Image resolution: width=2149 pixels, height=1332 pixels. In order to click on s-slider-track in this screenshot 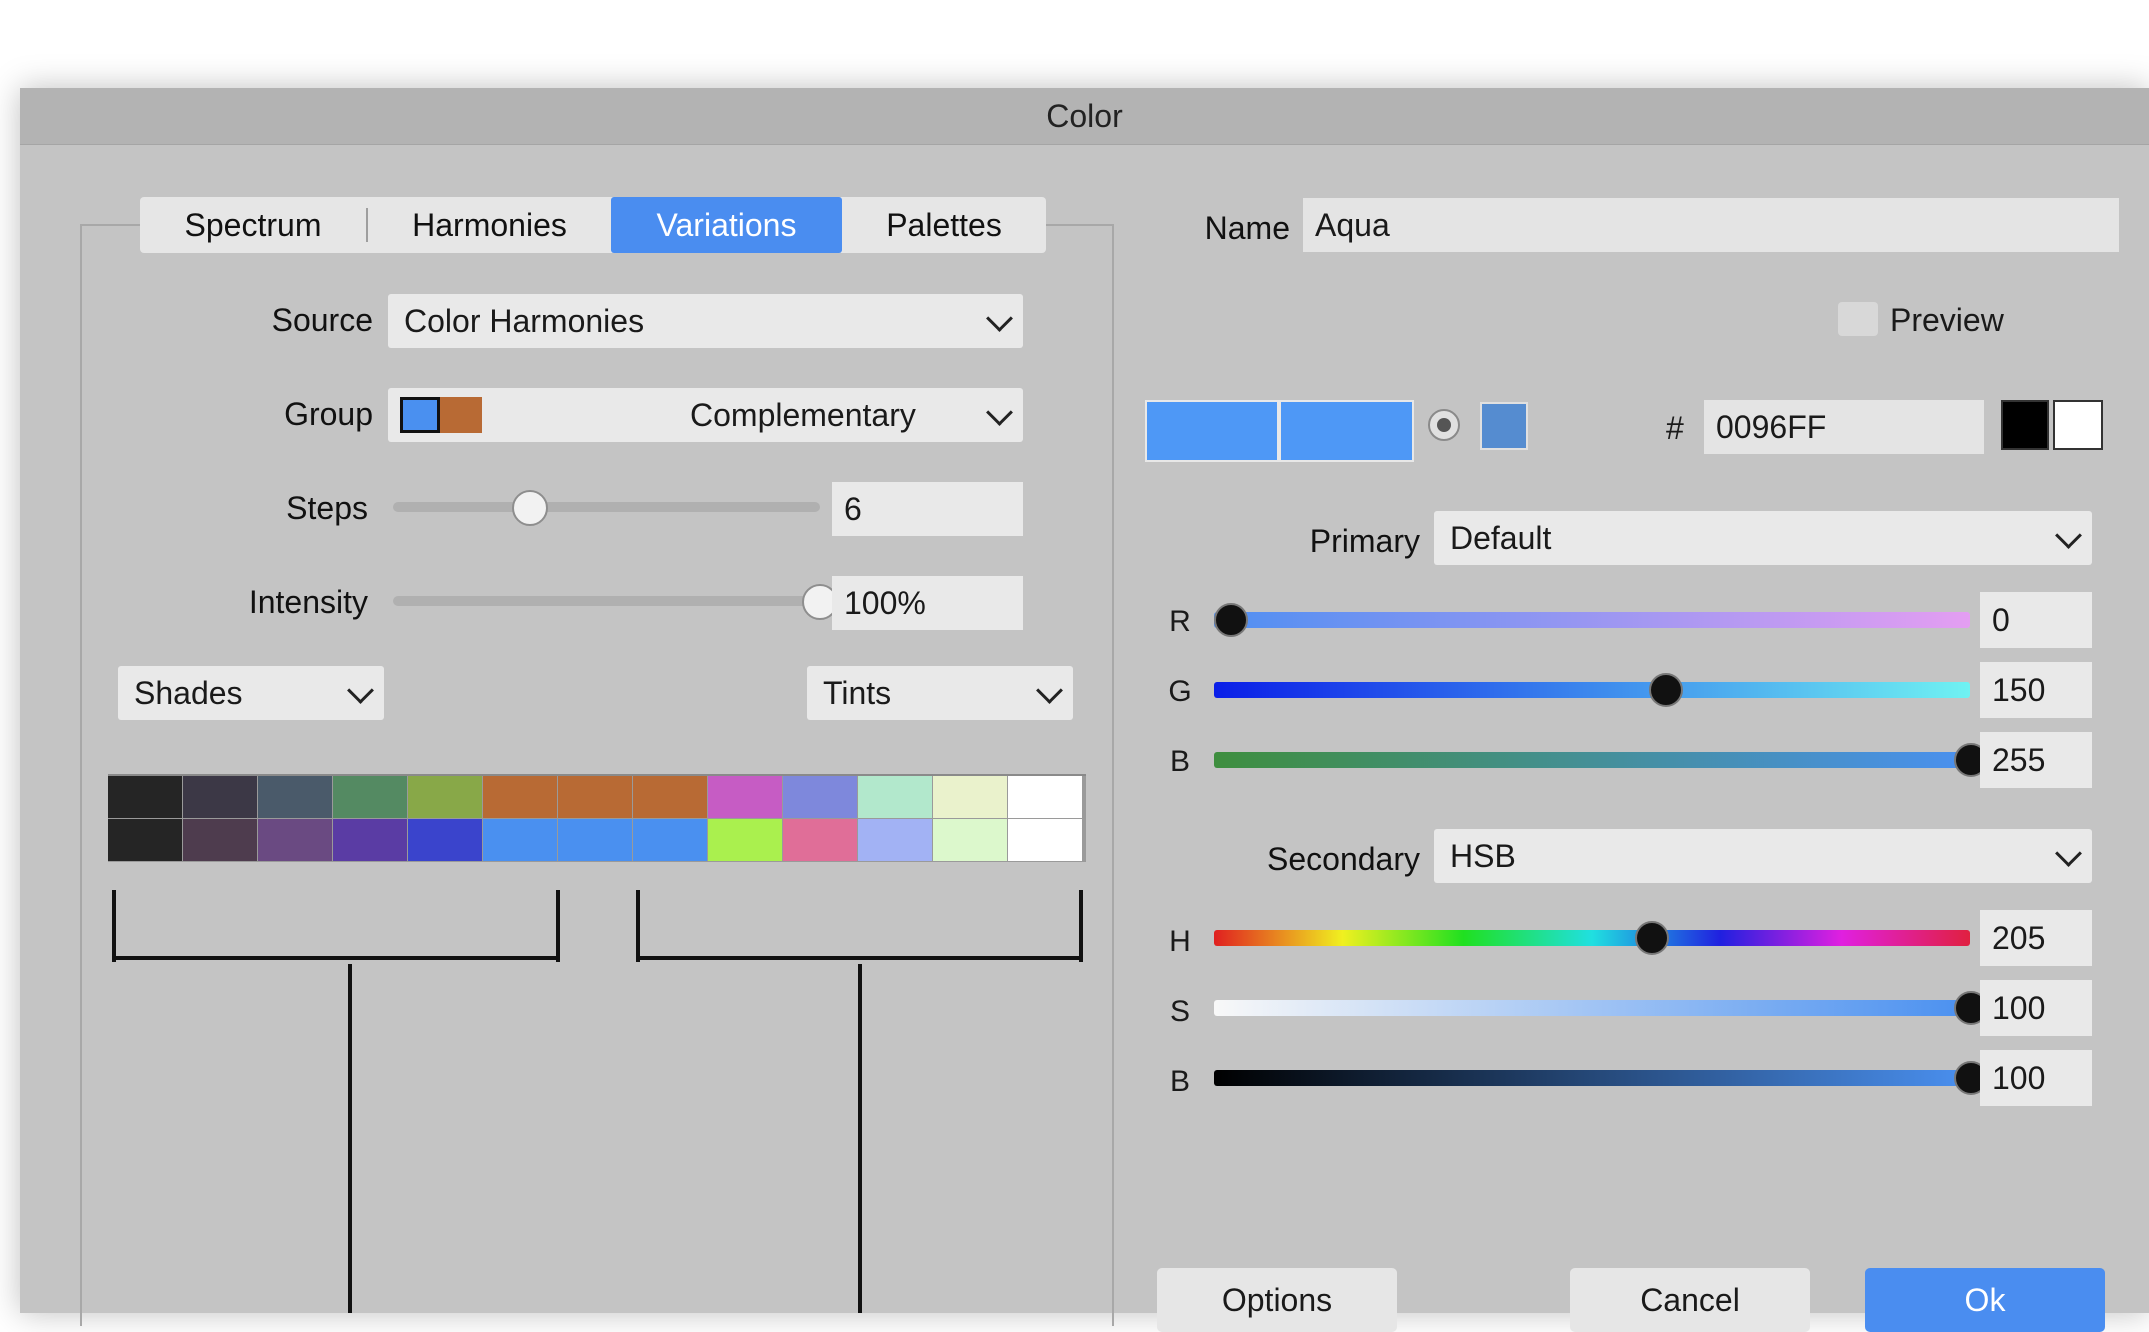, I will do `click(1592, 1008)`.